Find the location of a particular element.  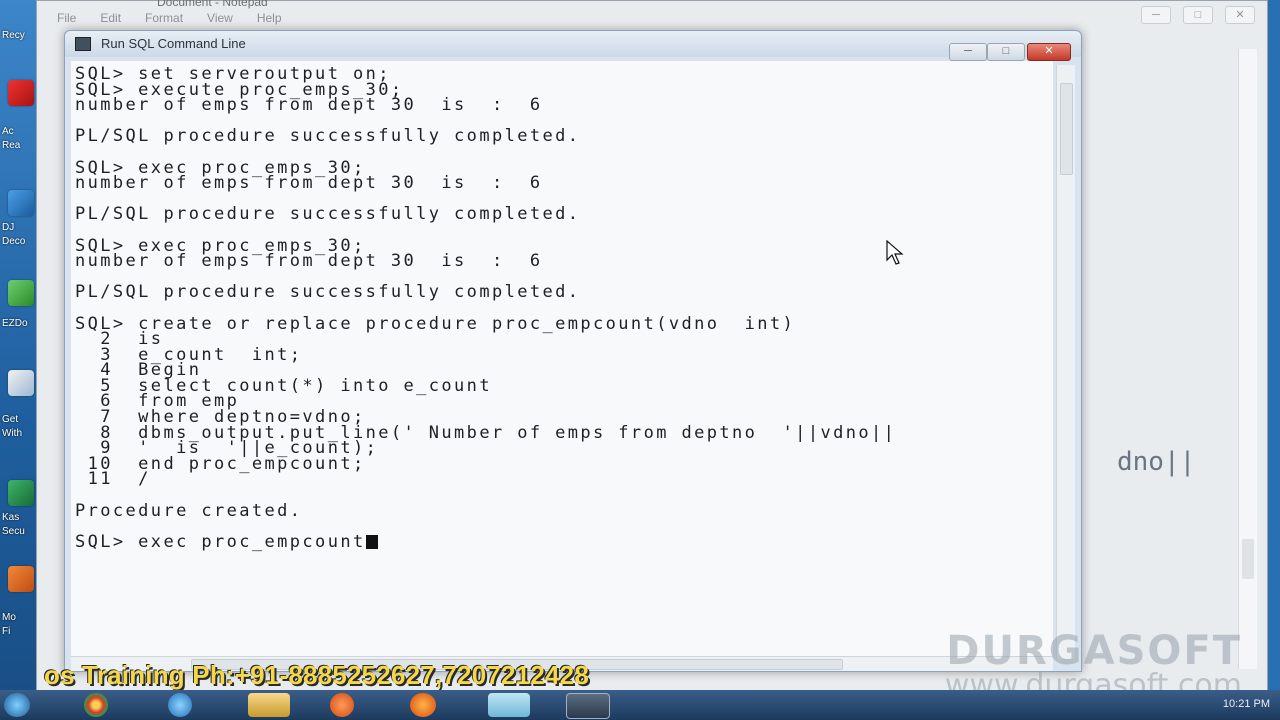

desktop-label-fi: Fi is located at coordinates (6, 631).